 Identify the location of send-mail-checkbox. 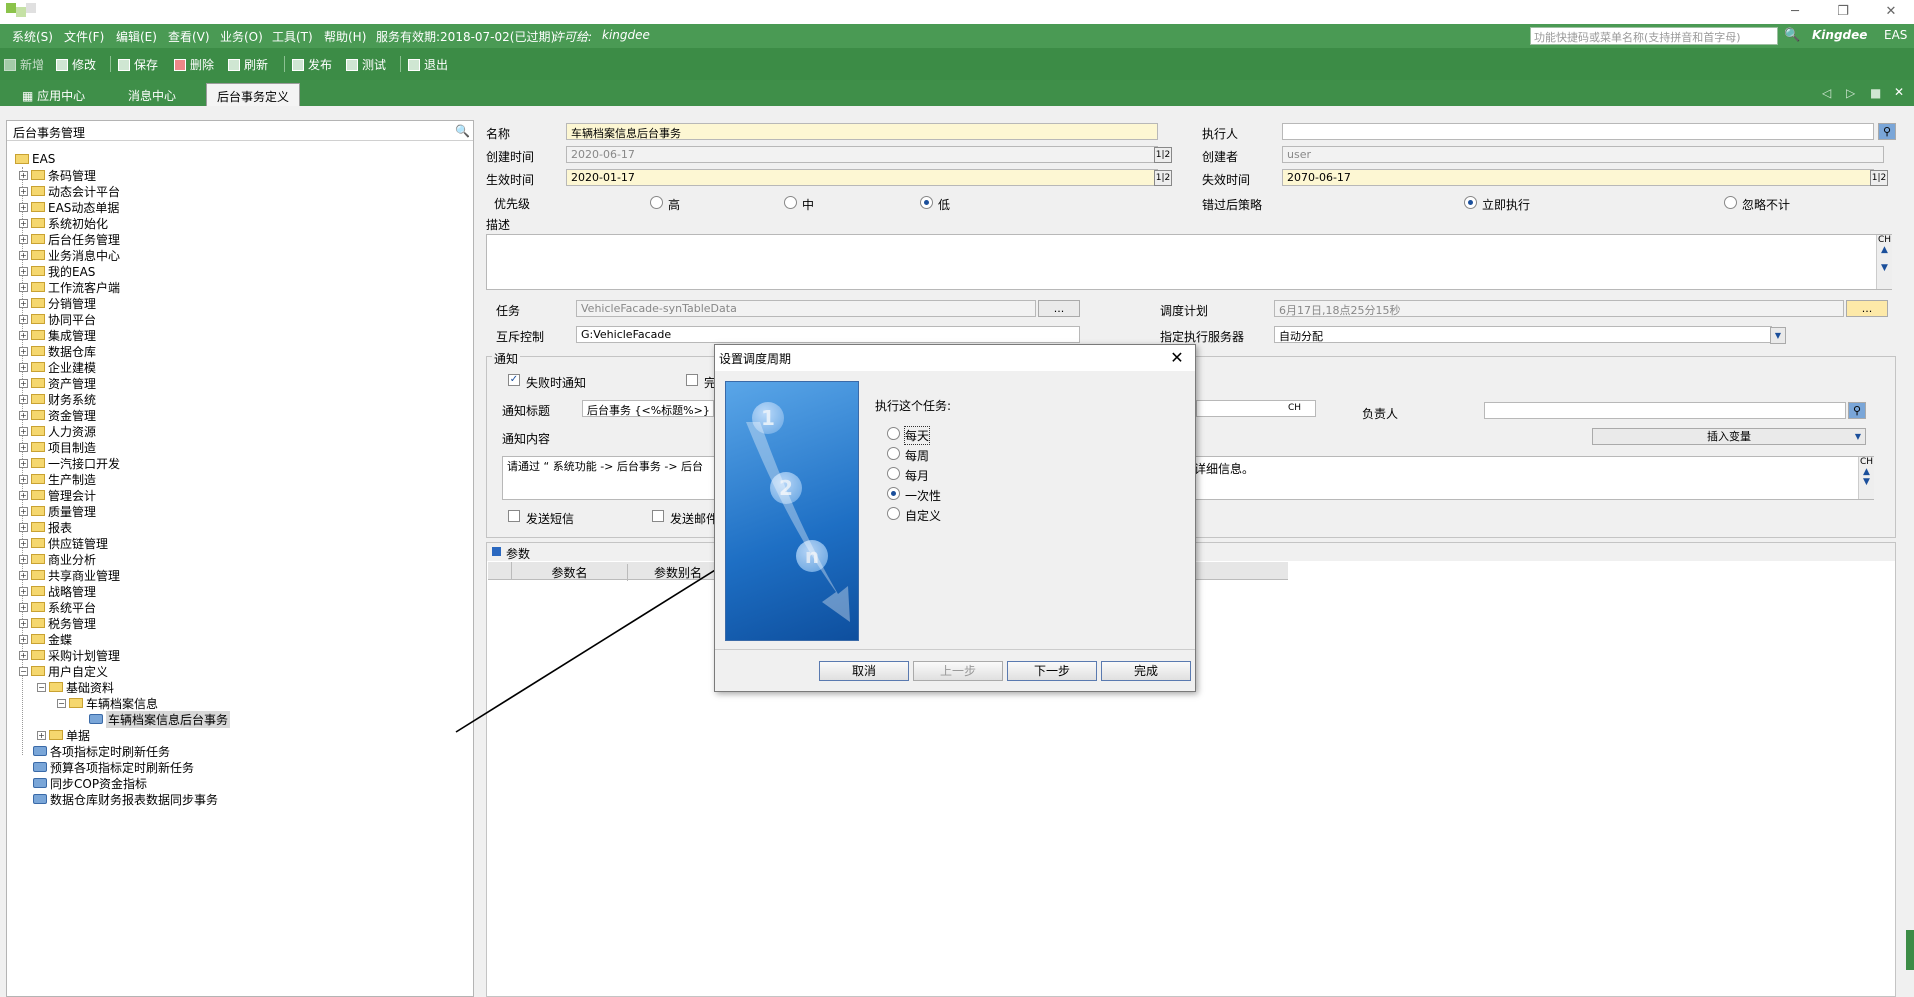
(658, 516).